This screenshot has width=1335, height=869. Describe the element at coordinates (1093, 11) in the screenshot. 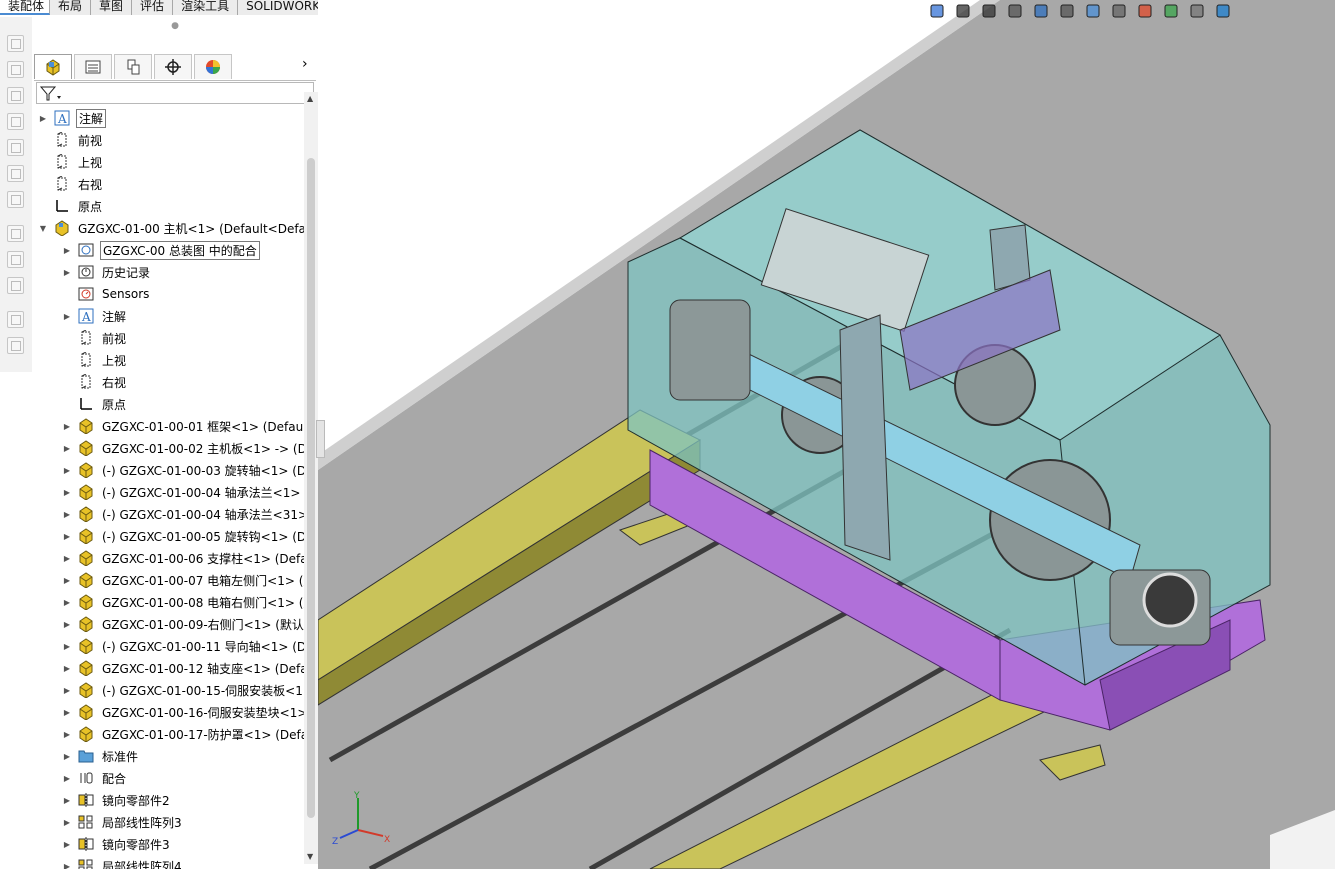

I see `view-cube-icon` at that location.